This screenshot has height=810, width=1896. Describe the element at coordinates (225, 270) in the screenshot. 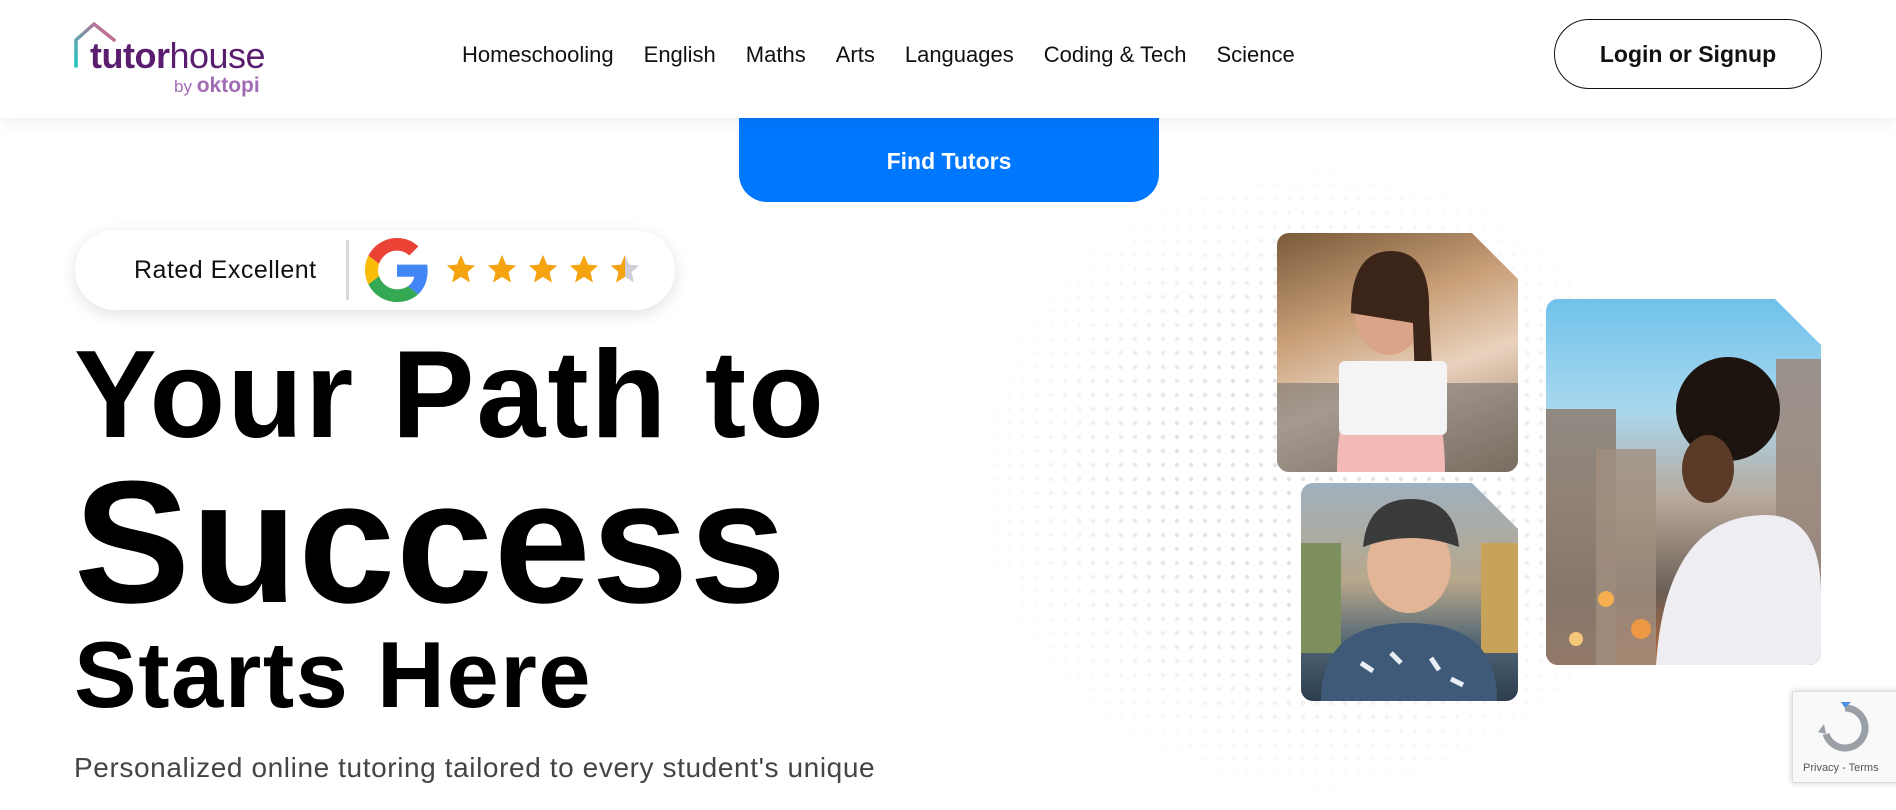

I see `rating-label: Rated Excellent` at that location.